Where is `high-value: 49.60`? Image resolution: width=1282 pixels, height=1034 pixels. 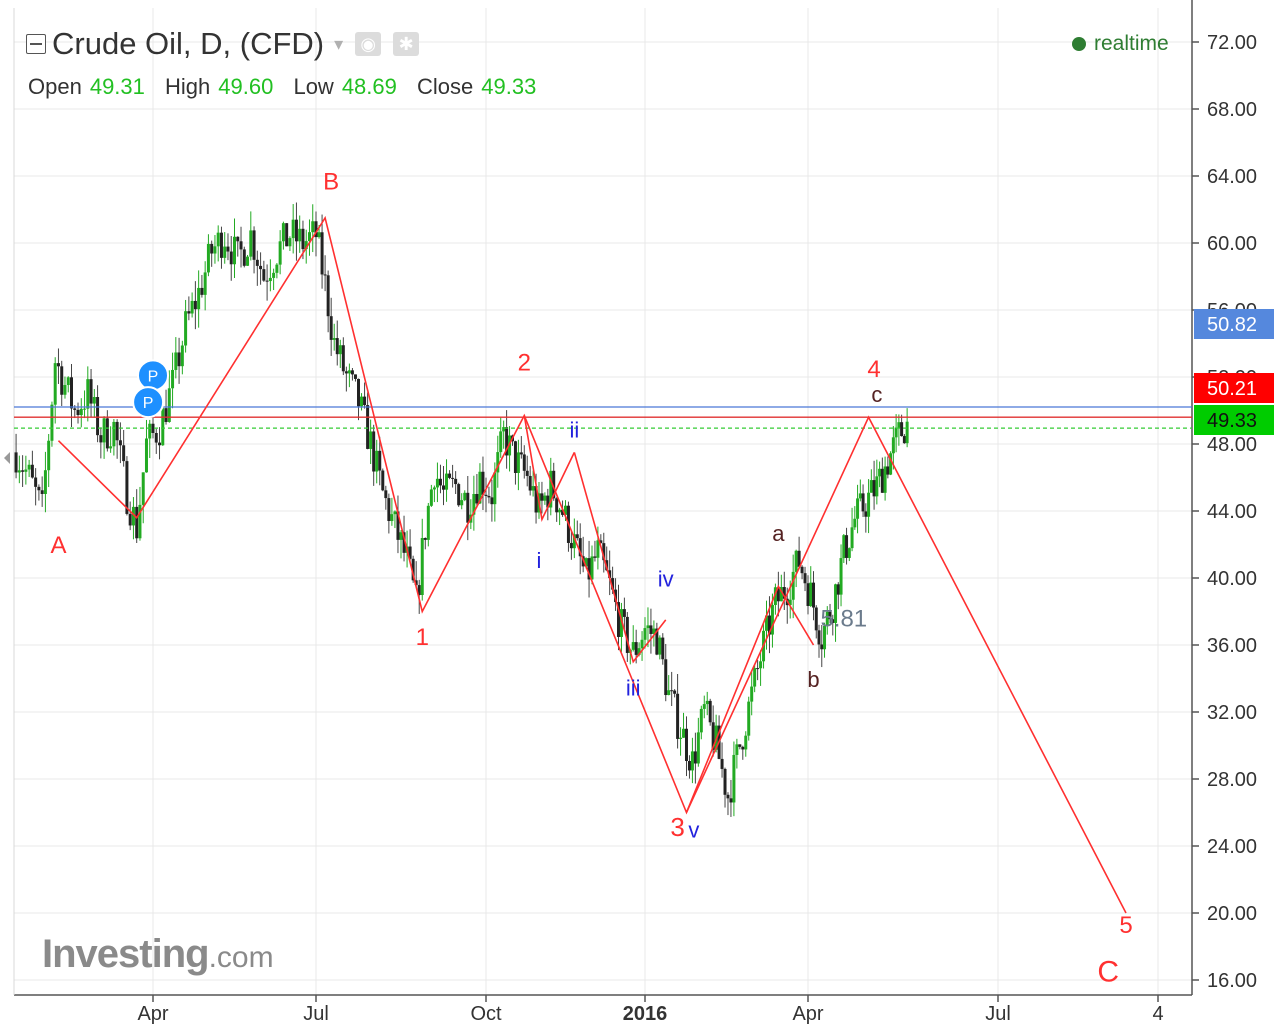
high-value: 49.60 is located at coordinates (246, 86).